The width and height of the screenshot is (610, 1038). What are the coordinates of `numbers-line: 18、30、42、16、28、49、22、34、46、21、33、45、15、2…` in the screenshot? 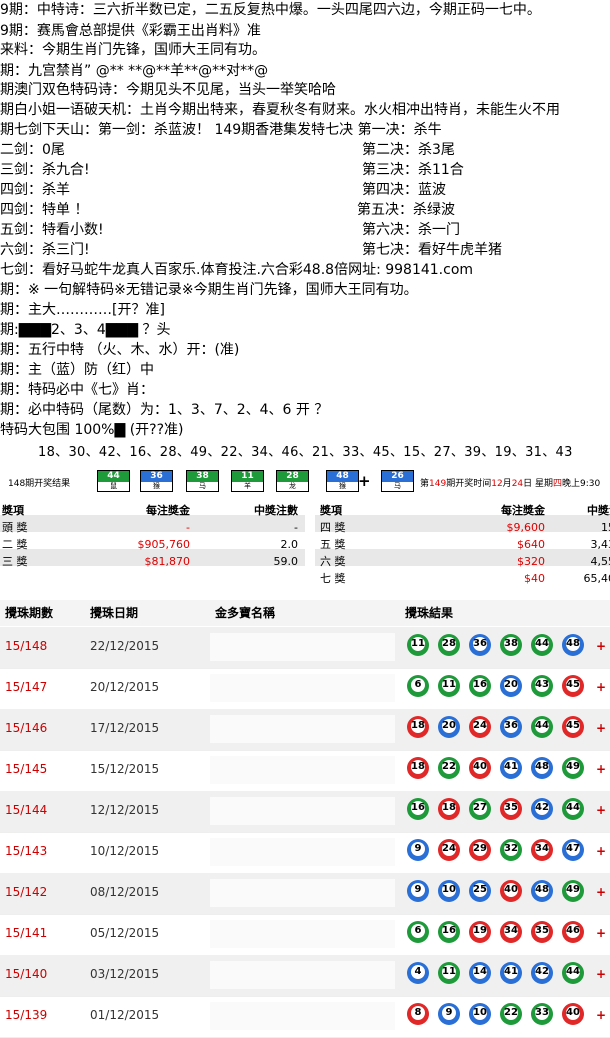 It's located at (305, 452).